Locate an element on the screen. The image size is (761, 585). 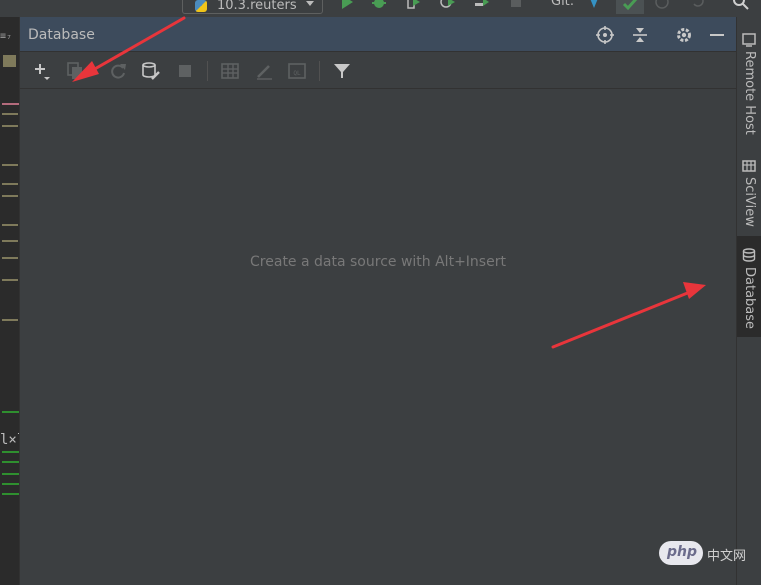
tab-remote-host: Remote Host is located at coordinates (749, 82).